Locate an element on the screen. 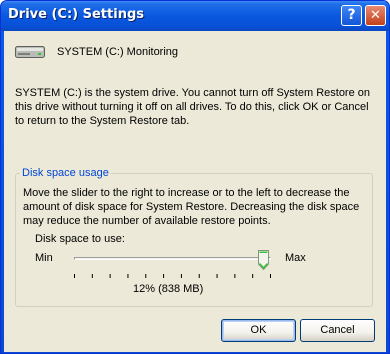 Image resolution: width=390 pixels, height=354 pixels. help-button: ? is located at coordinates (351, 15).